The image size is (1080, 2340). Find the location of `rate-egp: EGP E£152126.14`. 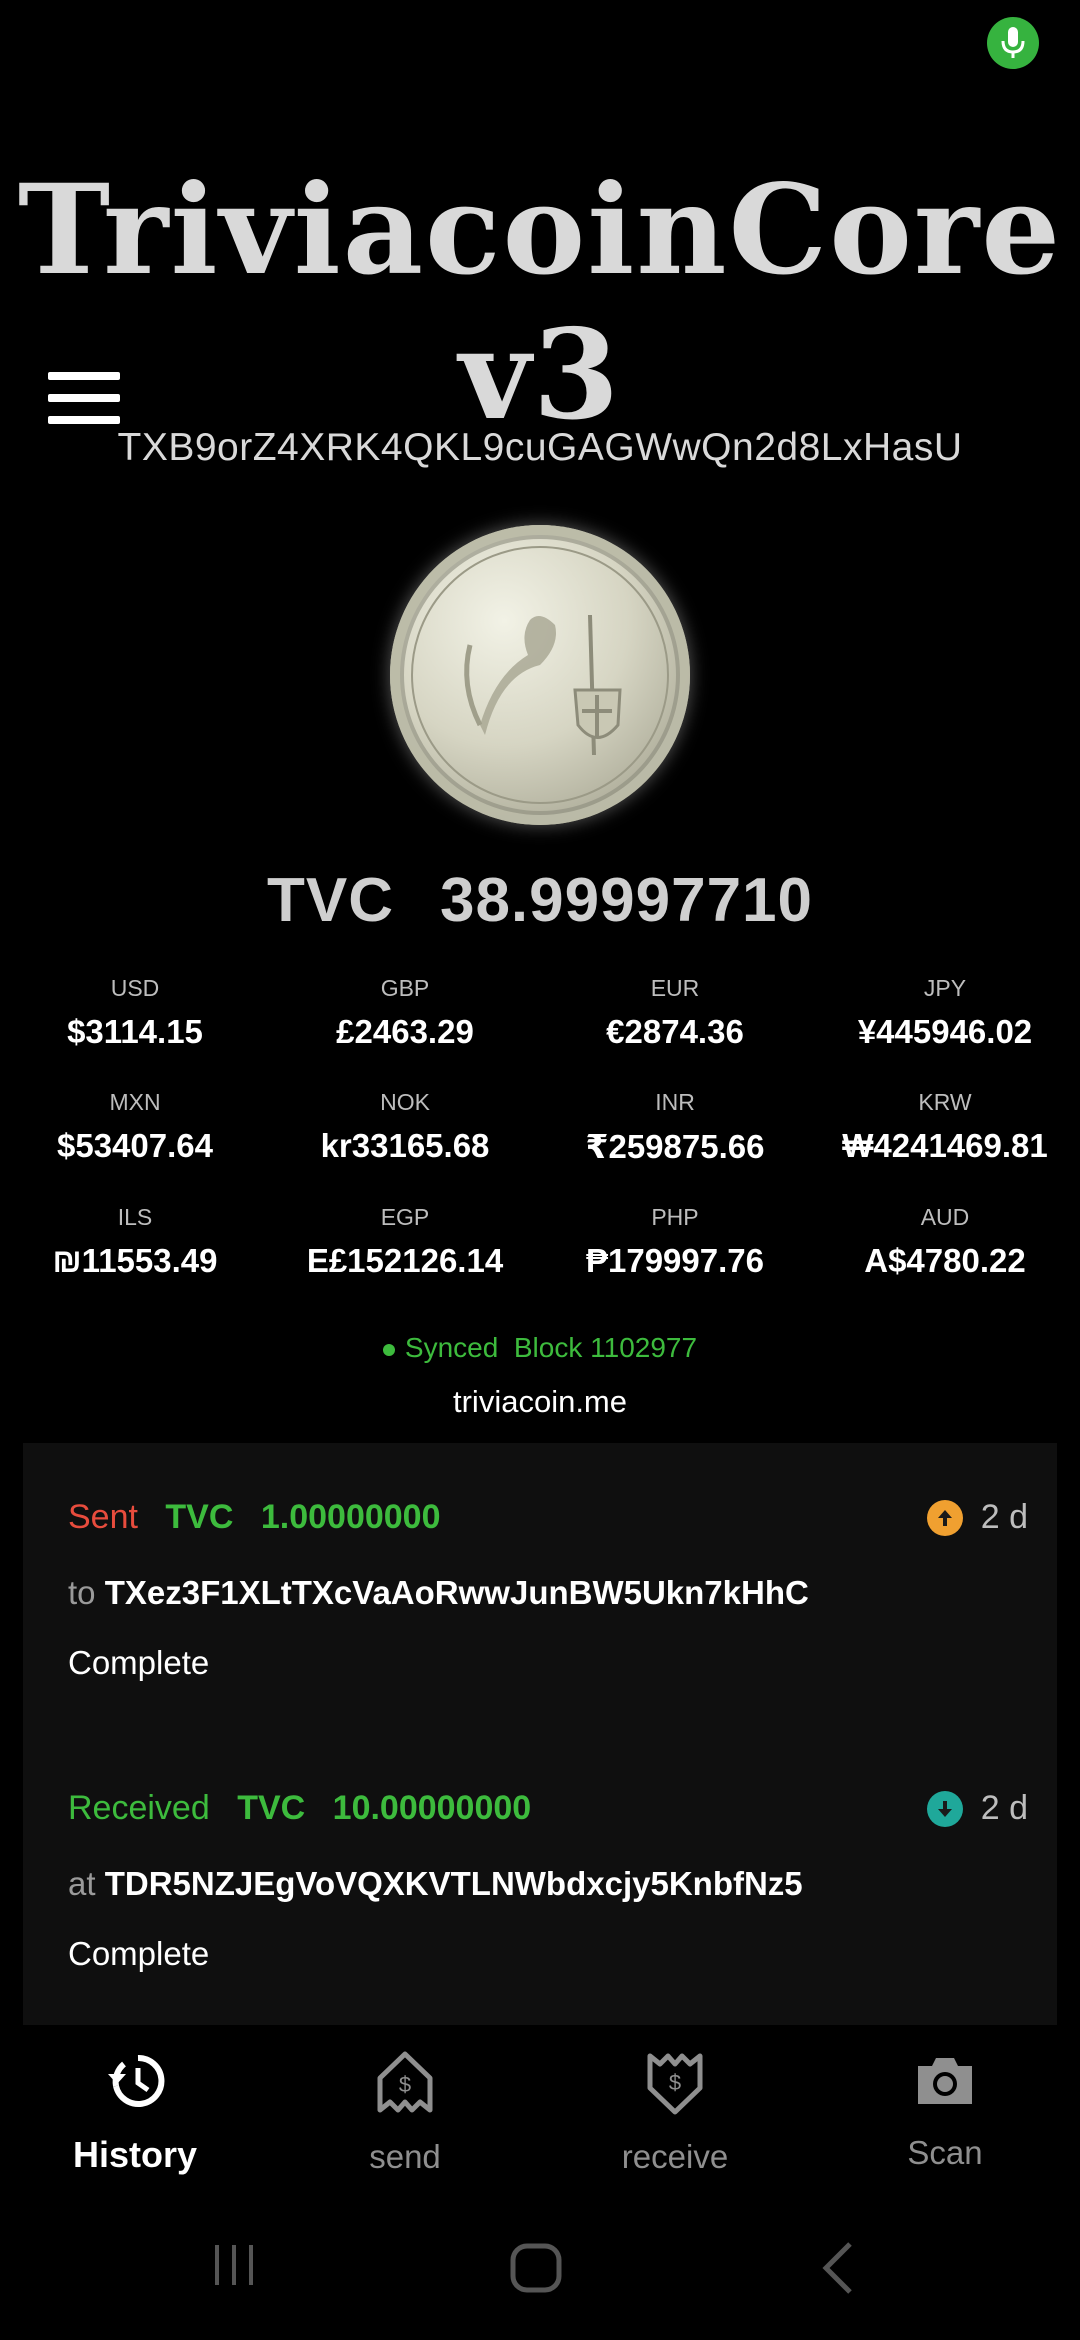

rate-egp: EGP E£152126.14 is located at coordinates (405, 1241).